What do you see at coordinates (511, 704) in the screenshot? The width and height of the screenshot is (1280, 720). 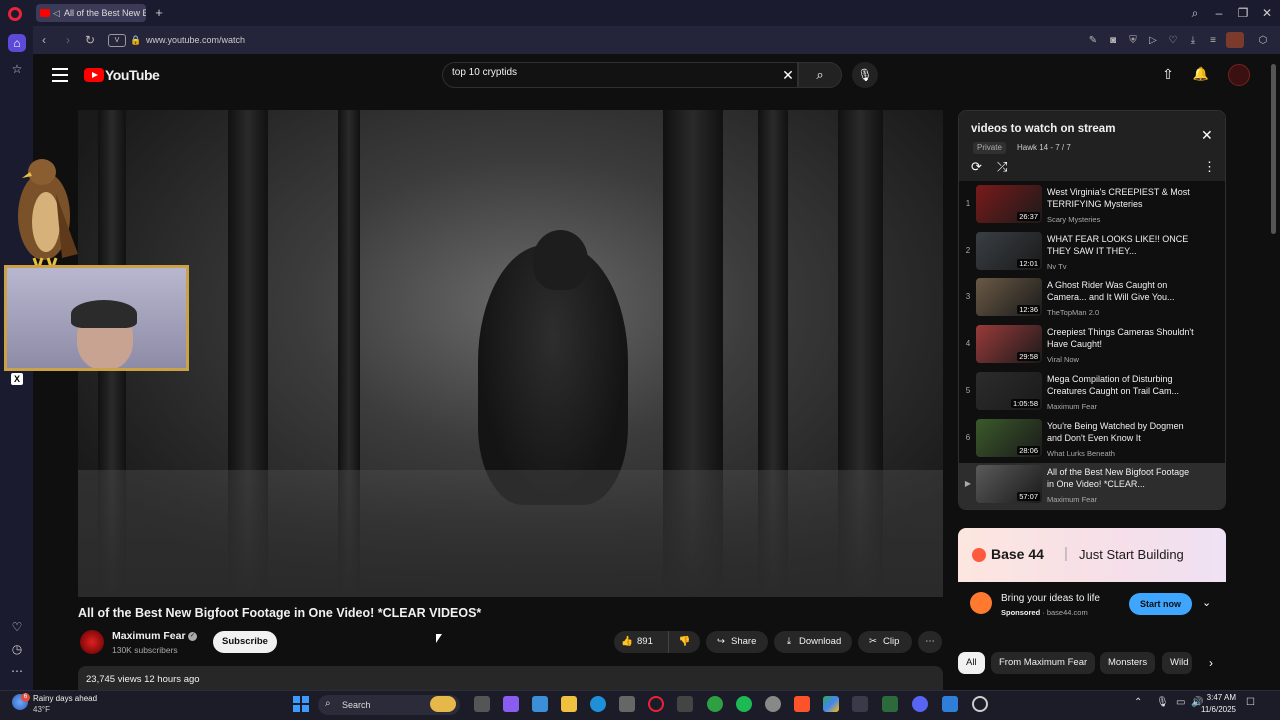 I see `copilot-icon` at bounding box center [511, 704].